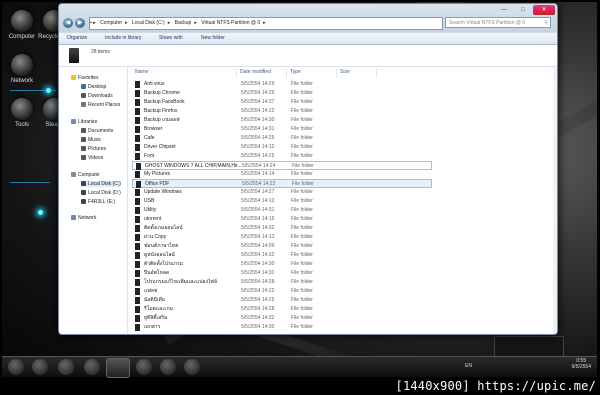 Image resolution: width=600 pixels, height=395 pixels. What do you see at coordinates (555, 200) in the screenshot?
I see `scrollbar` at bounding box center [555, 200].